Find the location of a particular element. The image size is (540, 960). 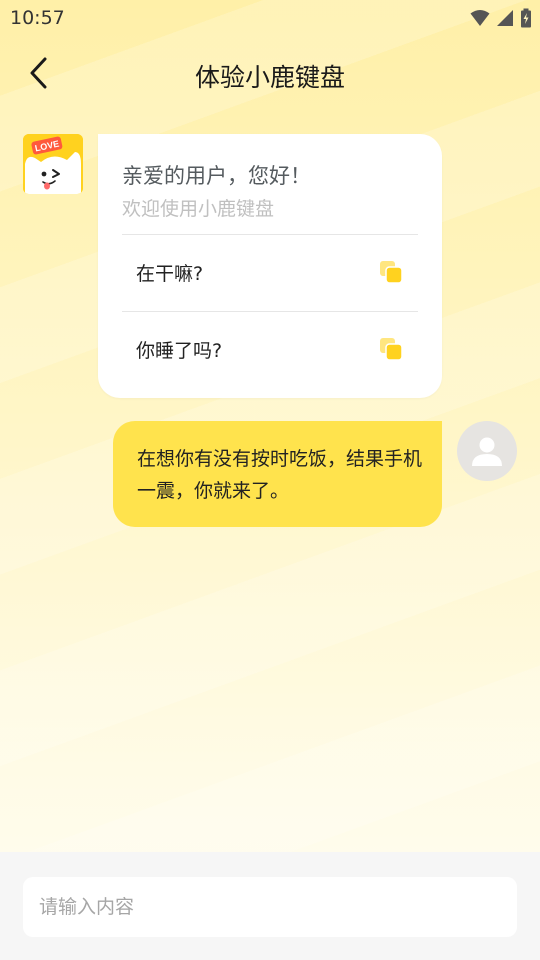

greeting-subtitle: 欢迎使用小鹿键盘 is located at coordinates (198, 209).